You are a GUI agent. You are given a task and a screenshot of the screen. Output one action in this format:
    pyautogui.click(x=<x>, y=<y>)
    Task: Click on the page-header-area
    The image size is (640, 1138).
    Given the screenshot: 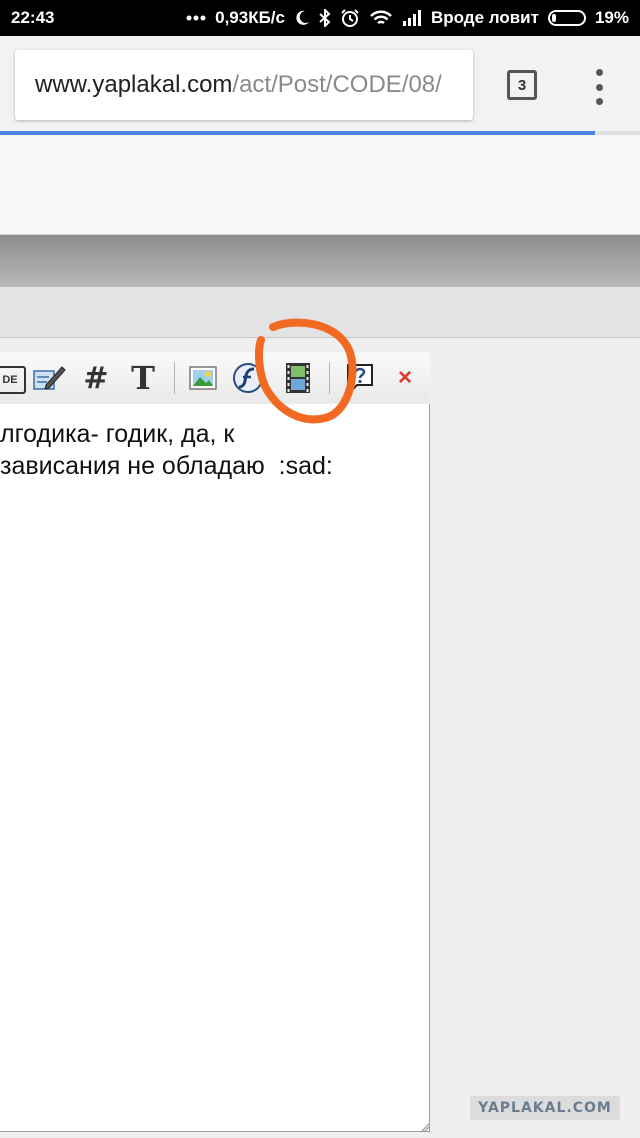 What is the action you would take?
    pyautogui.click(x=320, y=185)
    